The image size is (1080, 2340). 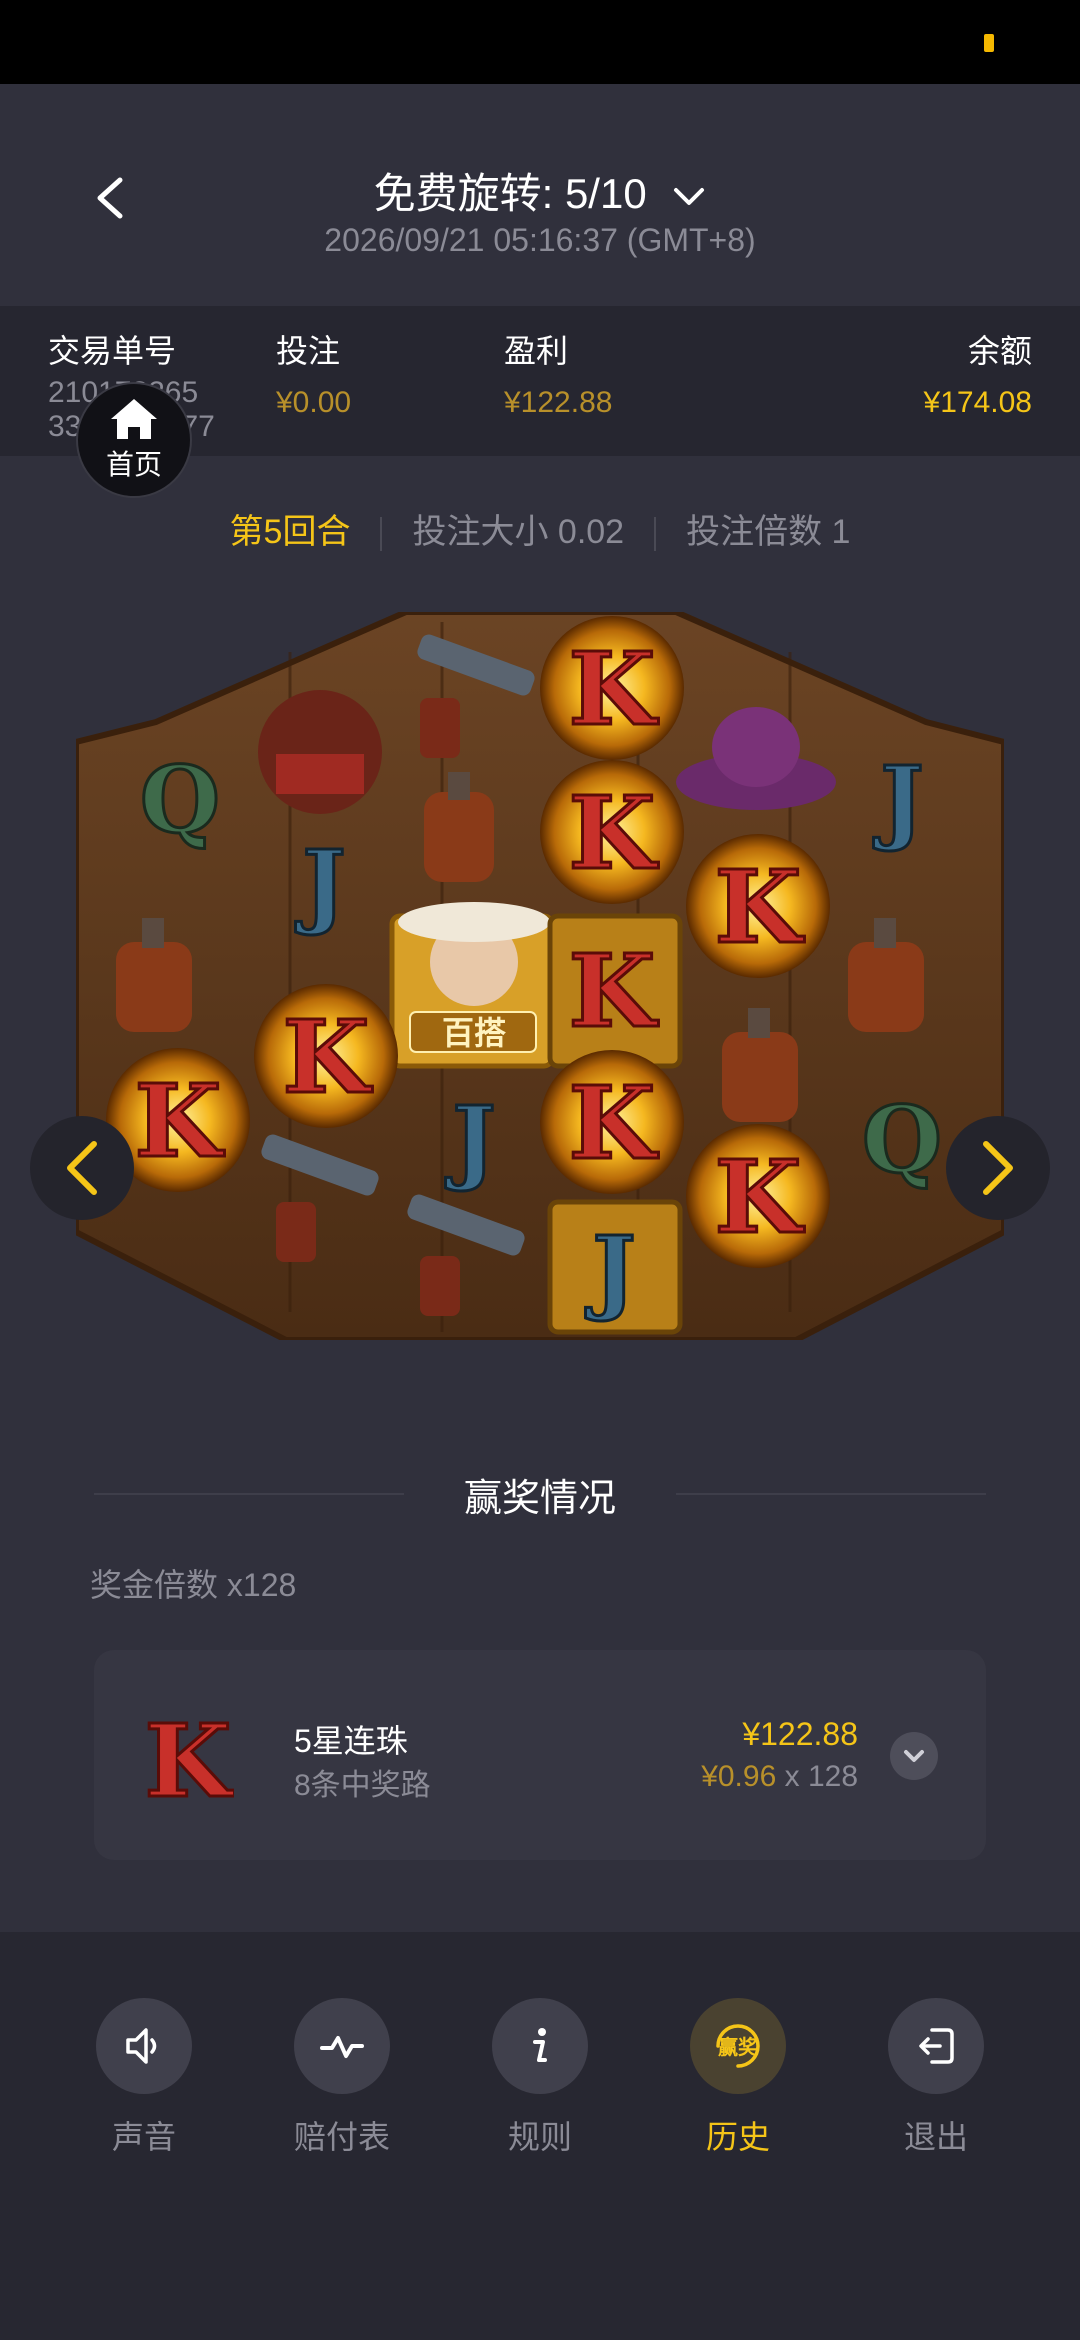 I want to click on title-dropdown: 免费旋转: 5/10, so click(x=540, y=190).